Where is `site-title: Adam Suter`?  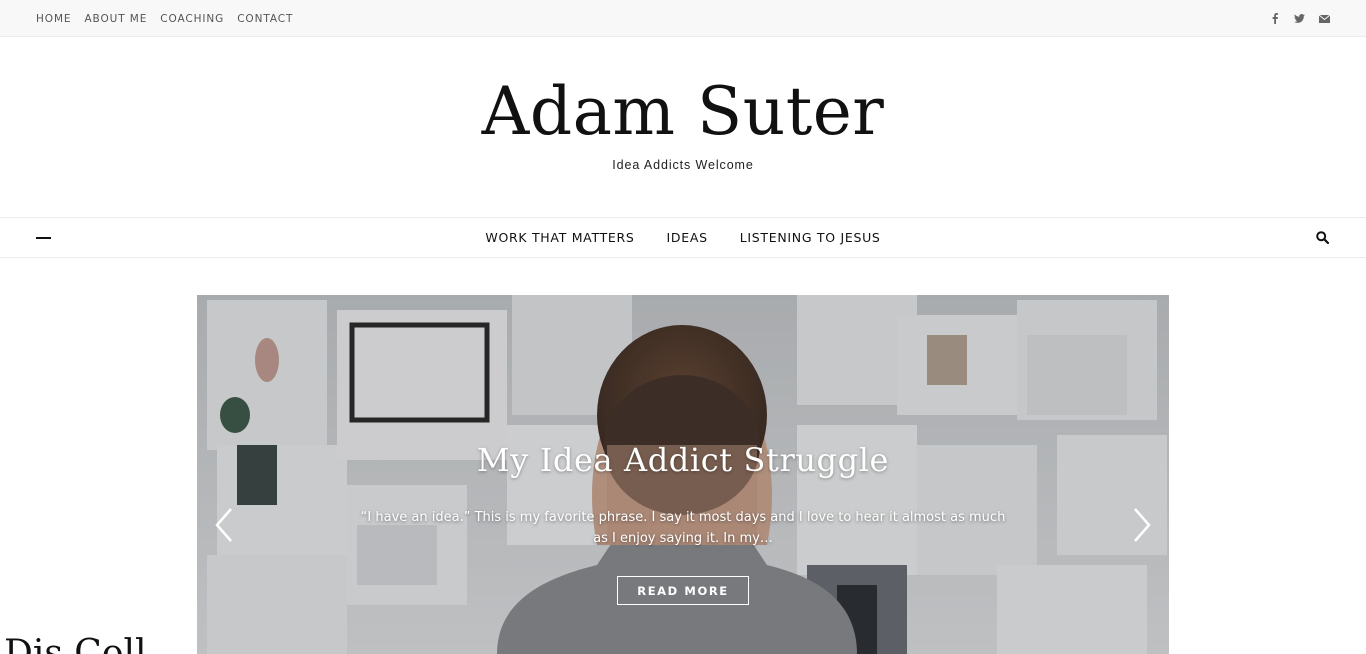 site-title: Adam Suter is located at coordinates (683, 112).